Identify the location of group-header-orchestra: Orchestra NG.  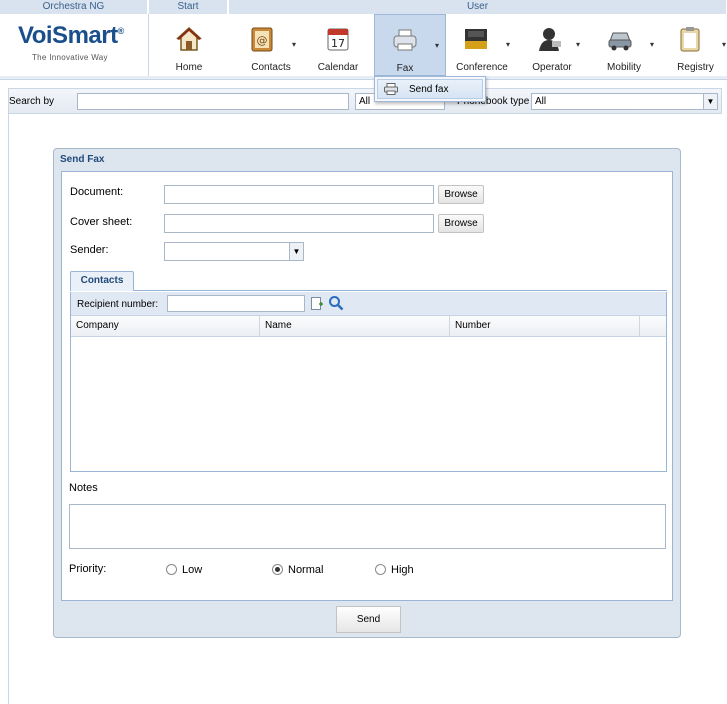
(74, 7).